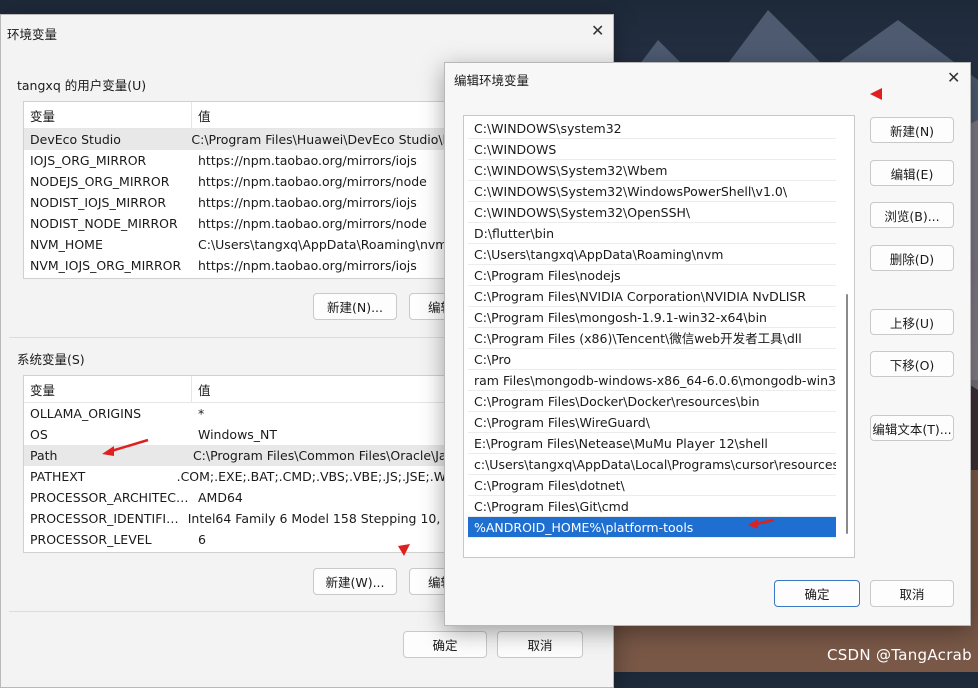  What do you see at coordinates (652, 254) in the screenshot?
I see `list-item: C:\Users\tangxq\AppData\Roaming\nvm` at bounding box center [652, 254].